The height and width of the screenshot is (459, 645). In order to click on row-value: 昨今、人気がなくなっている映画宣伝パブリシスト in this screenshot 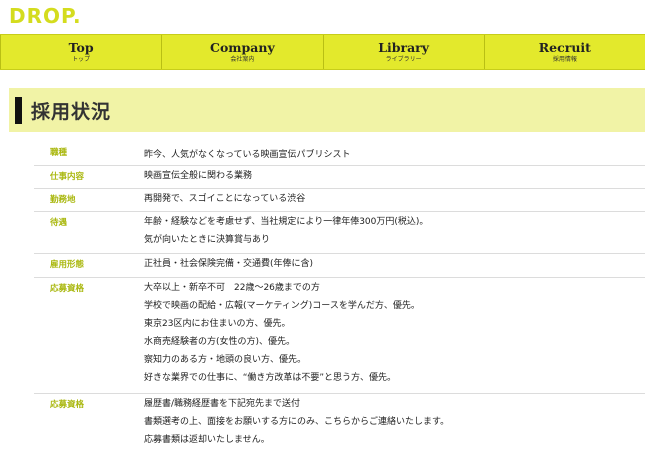, I will do `click(247, 155)`.